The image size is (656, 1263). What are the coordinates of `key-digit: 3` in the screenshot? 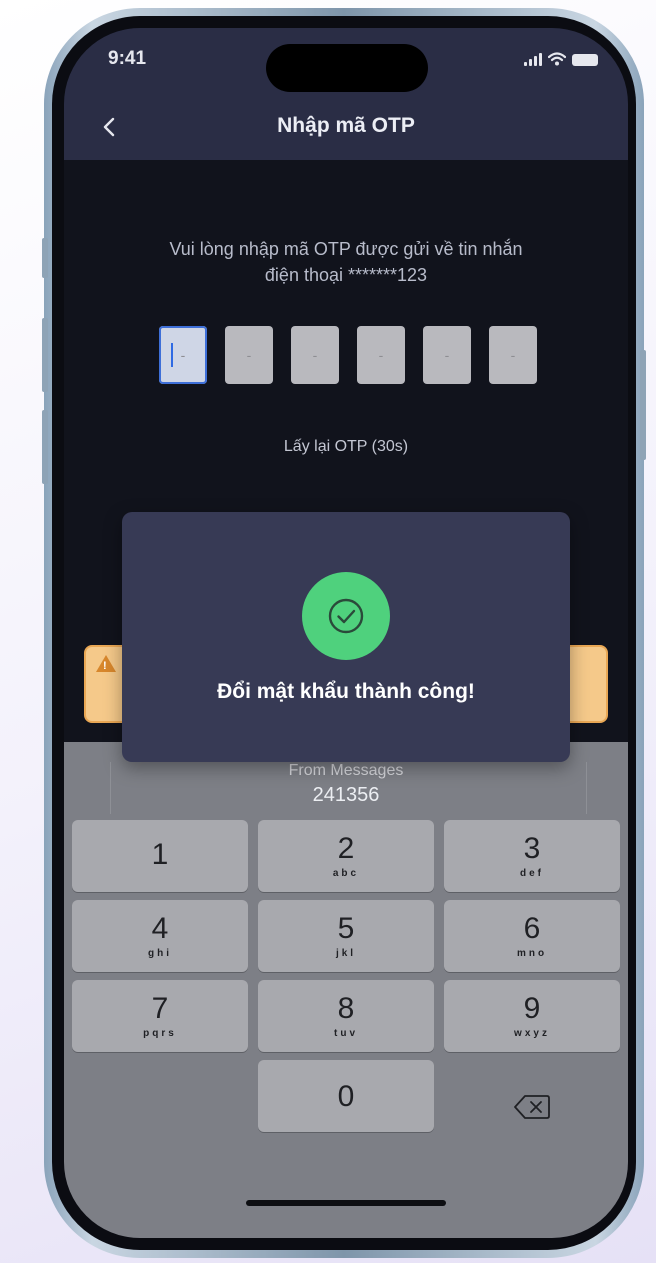 It's located at (532, 848).